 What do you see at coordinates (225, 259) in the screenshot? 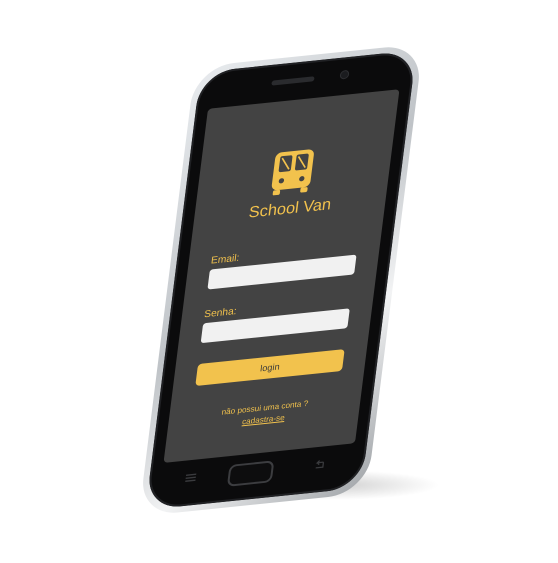
I see `email-label: Email:` at bounding box center [225, 259].